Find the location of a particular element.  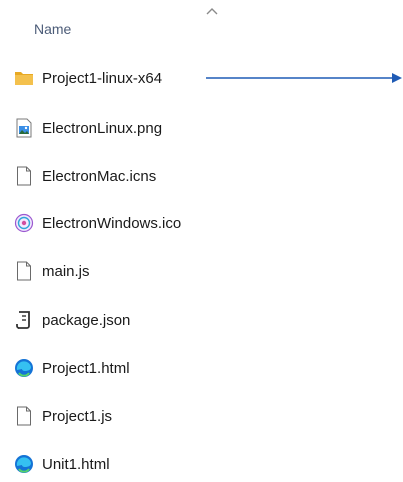

file-name: ElectronMac.icns is located at coordinates (99, 176).